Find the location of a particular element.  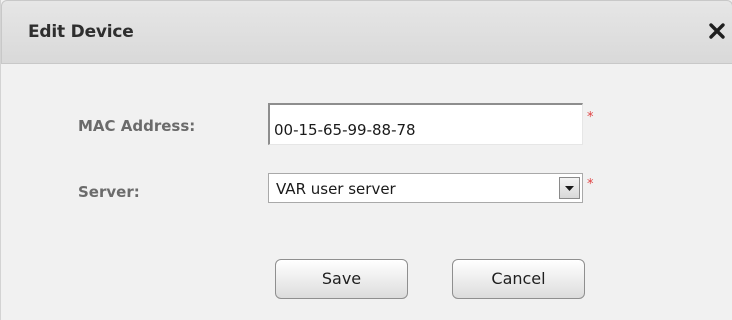

dialog-title: Edit Device is located at coordinates (81, 32).